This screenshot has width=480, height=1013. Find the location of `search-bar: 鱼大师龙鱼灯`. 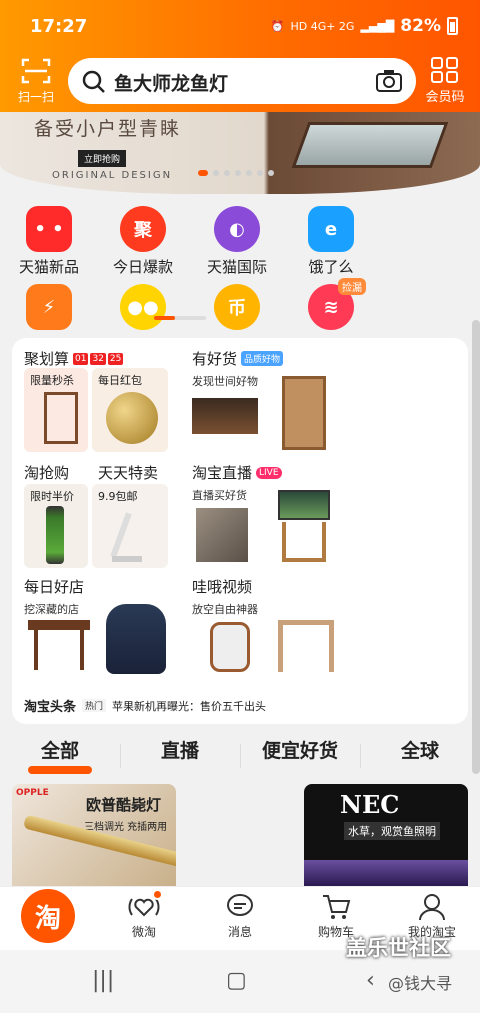

search-bar: 鱼大师龙鱼灯 is located at coordinates (242, 81).